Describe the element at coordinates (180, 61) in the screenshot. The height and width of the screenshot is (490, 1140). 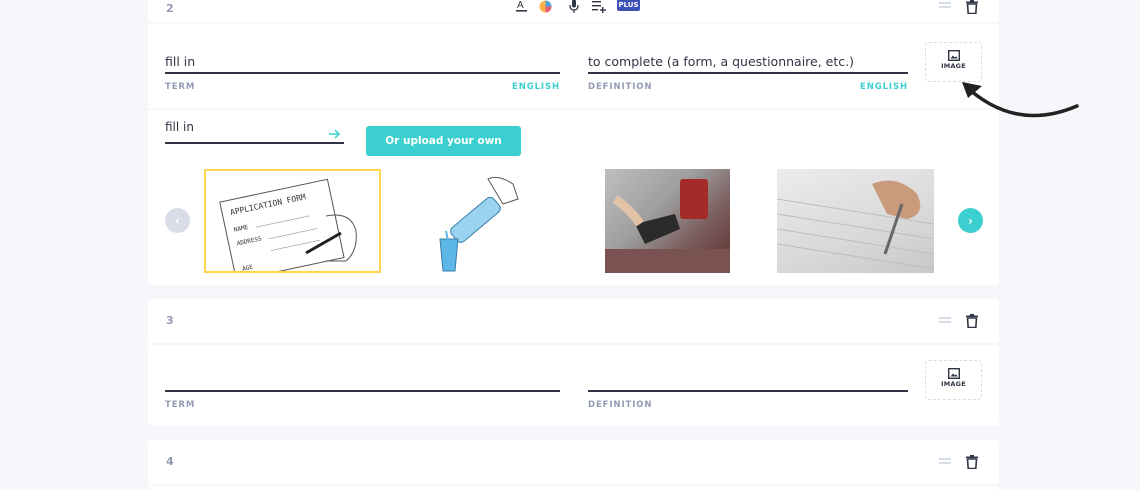
I see `term-input: fill in` at that location.